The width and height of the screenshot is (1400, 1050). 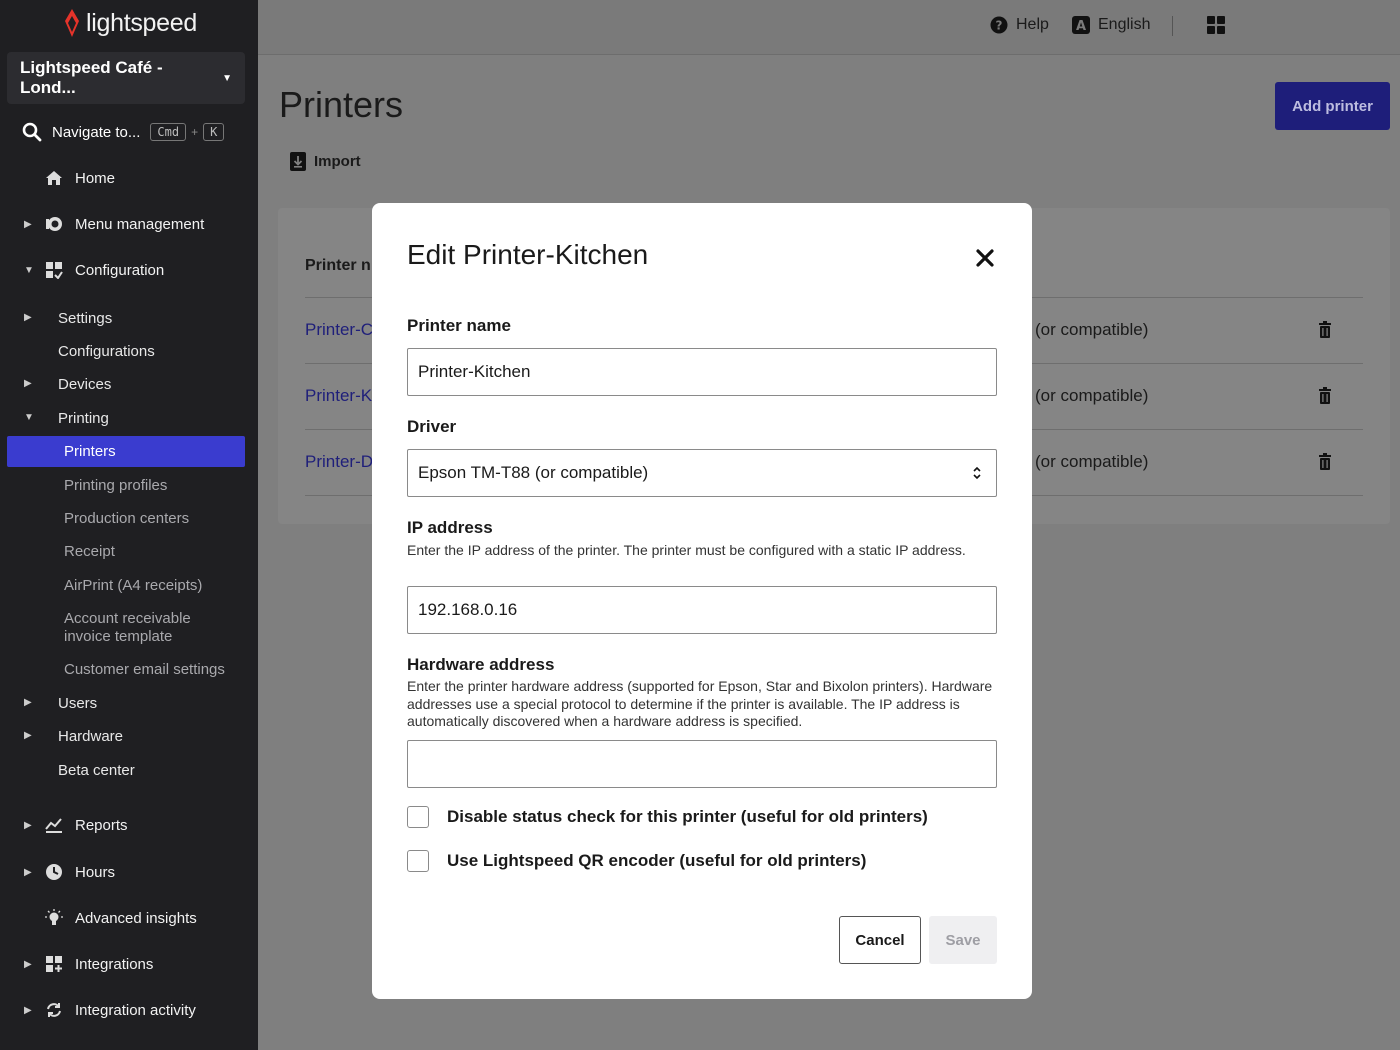 What do you see at coordinates (963, 940) in the screenshot?
I see `save-button: Save` at bounding box center [963, 940].